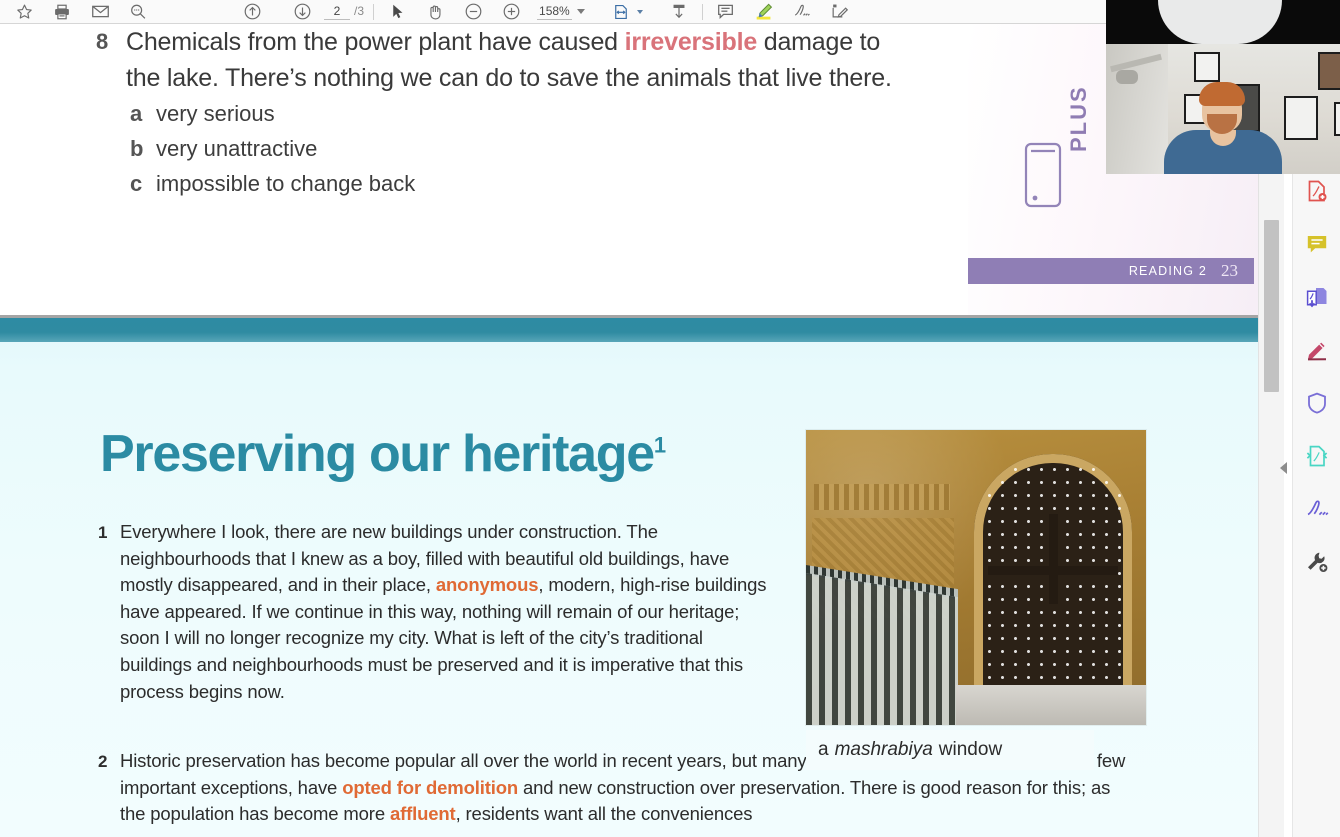  I want to click on question-keyword: irreversible, so click(691, 42).